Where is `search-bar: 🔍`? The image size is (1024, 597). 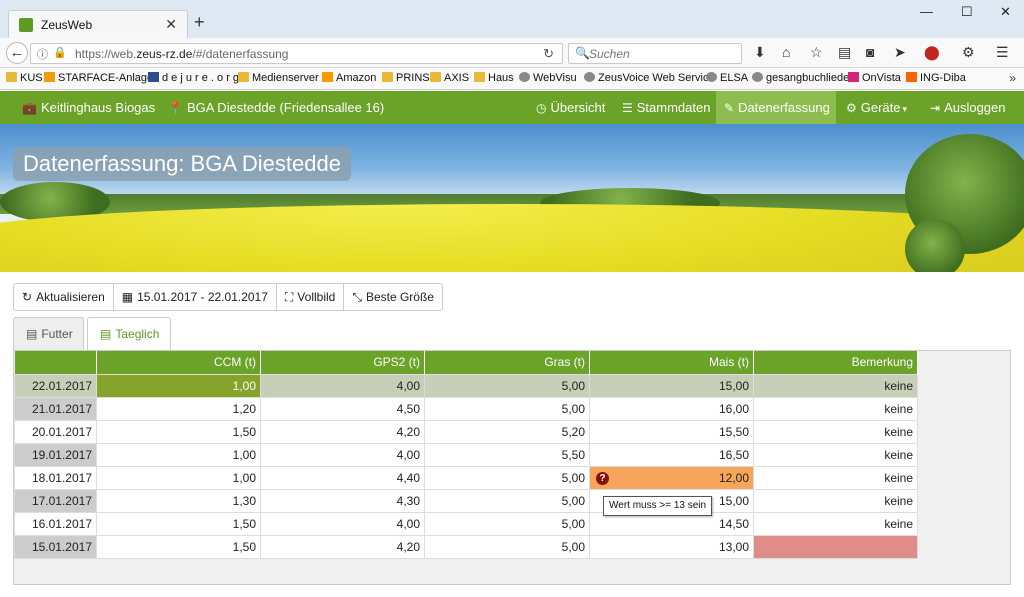 search-bar: 🔍 is located at coordinates (655, 53).